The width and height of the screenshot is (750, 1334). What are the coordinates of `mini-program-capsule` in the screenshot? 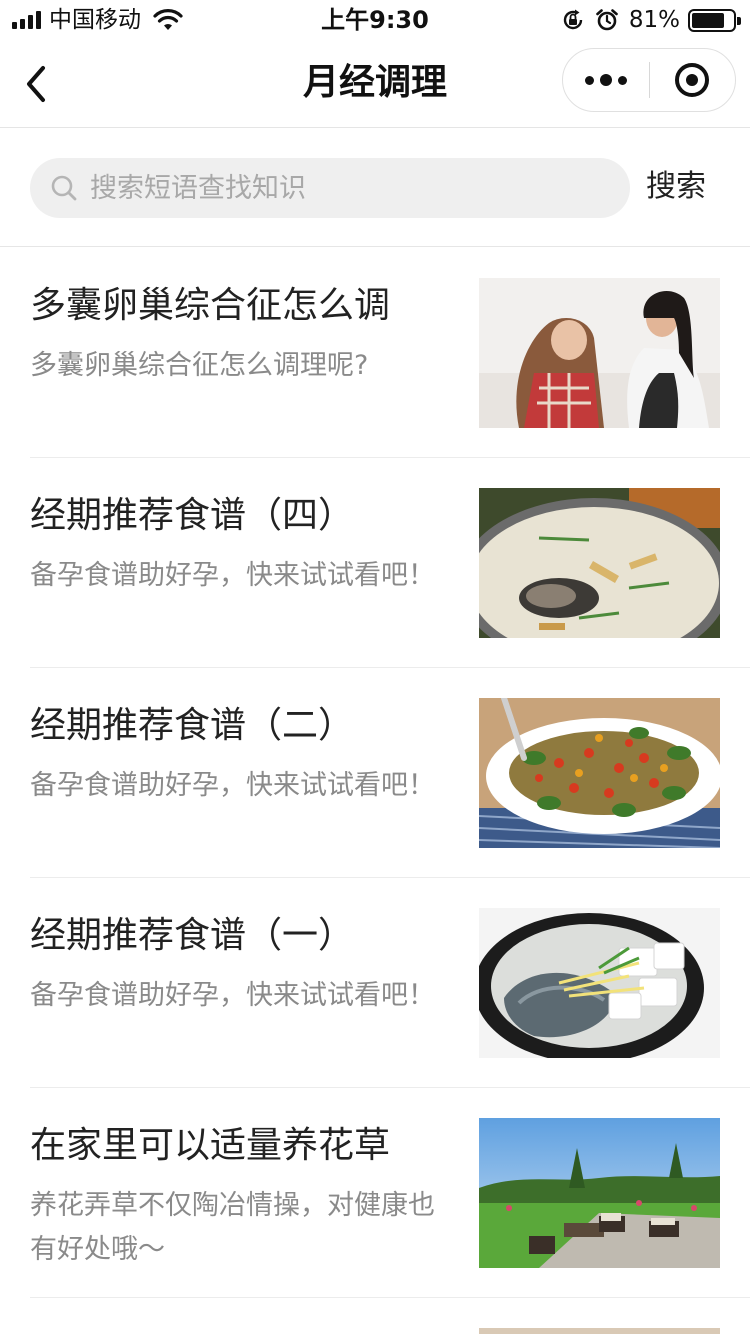 It's located at (649, 80).